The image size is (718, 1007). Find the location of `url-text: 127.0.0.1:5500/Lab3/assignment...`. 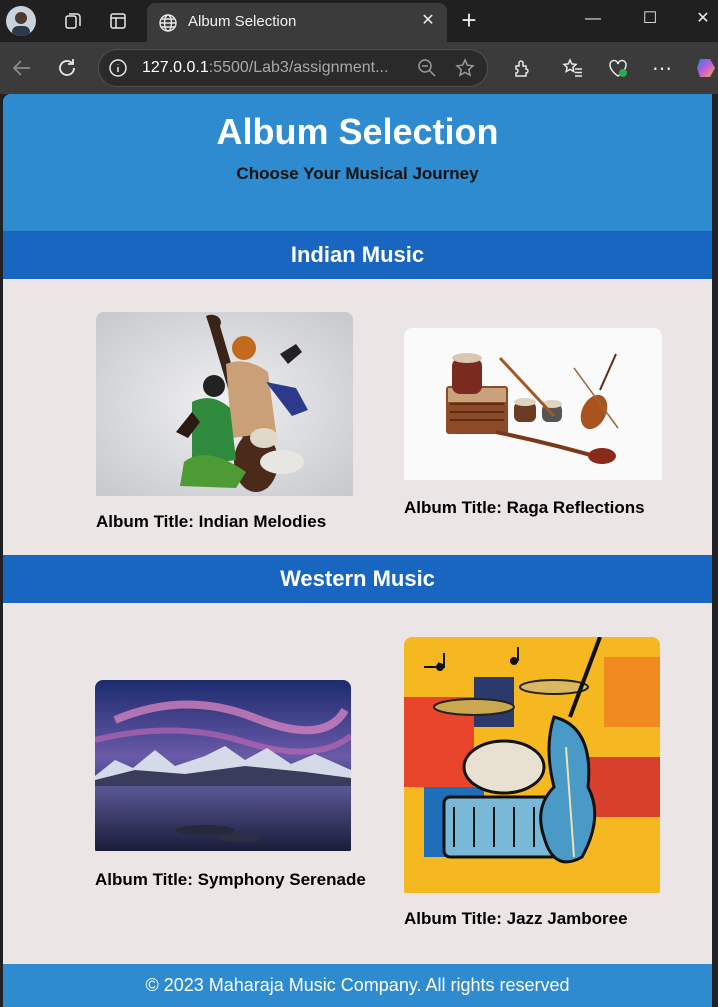

url-text: 127.0.0.1:5500/Lab3/assignment... is located at coordinates (265, 67).